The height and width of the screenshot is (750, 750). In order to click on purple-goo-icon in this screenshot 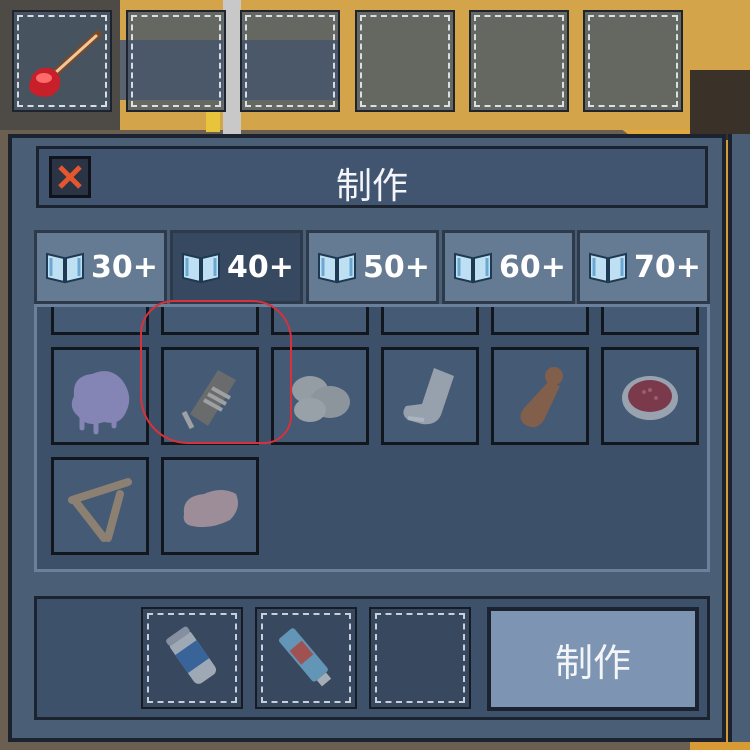, I will do `click(100, 403)`.